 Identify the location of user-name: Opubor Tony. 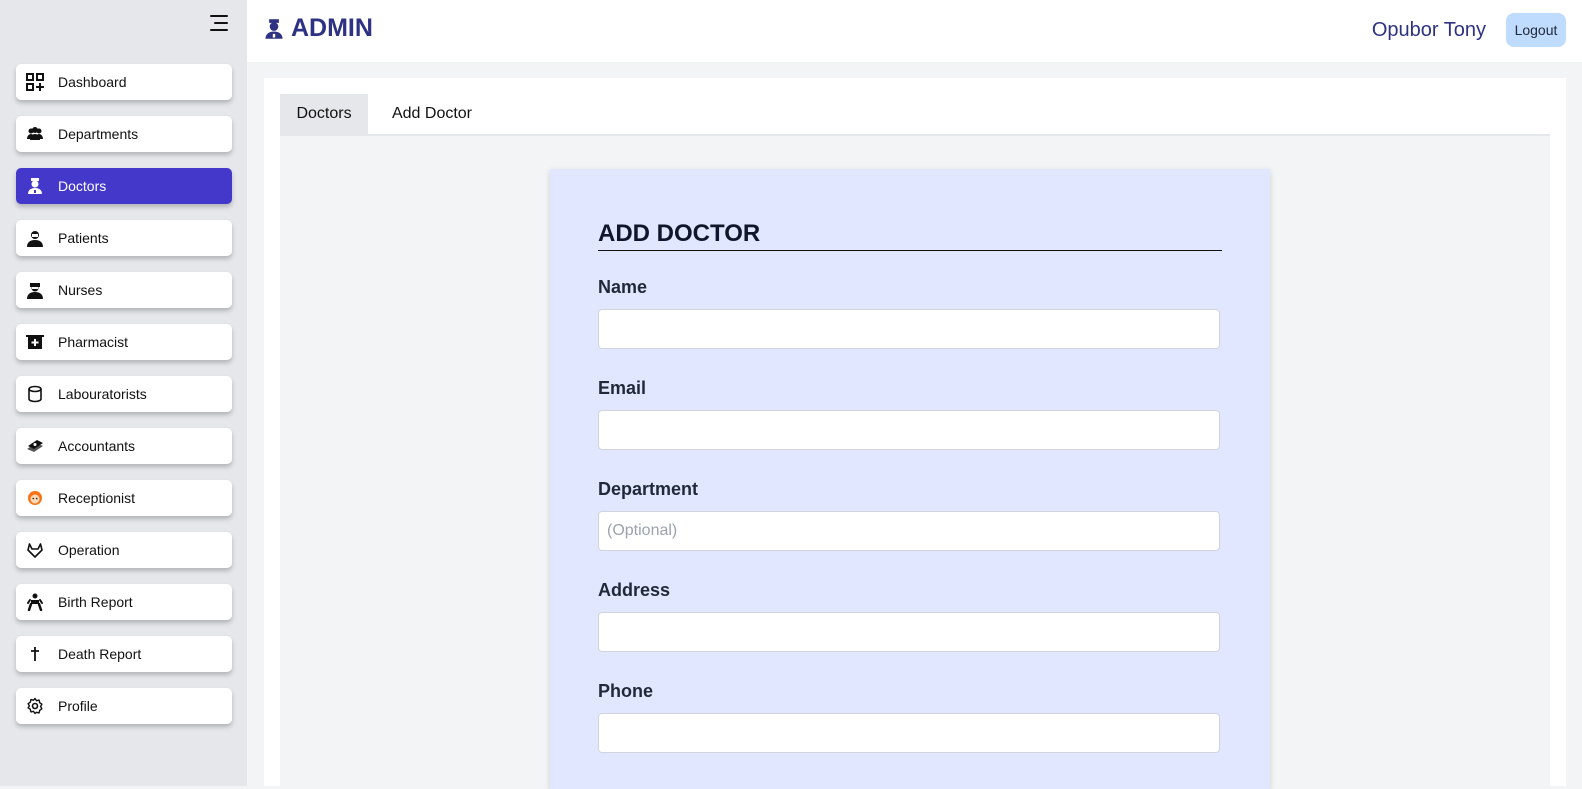
(1428, 30).